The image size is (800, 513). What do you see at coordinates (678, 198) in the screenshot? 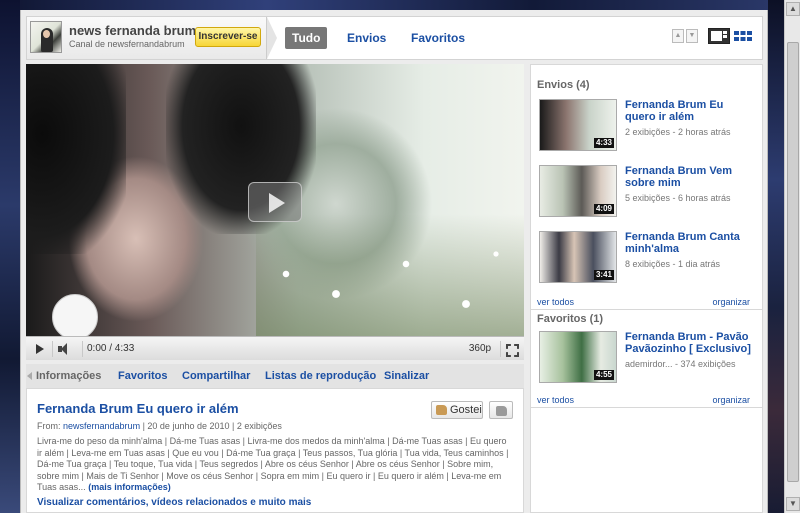
I see `video-meta: 5 exibições - 6 horas atrás` at bounding box center [678, 198].